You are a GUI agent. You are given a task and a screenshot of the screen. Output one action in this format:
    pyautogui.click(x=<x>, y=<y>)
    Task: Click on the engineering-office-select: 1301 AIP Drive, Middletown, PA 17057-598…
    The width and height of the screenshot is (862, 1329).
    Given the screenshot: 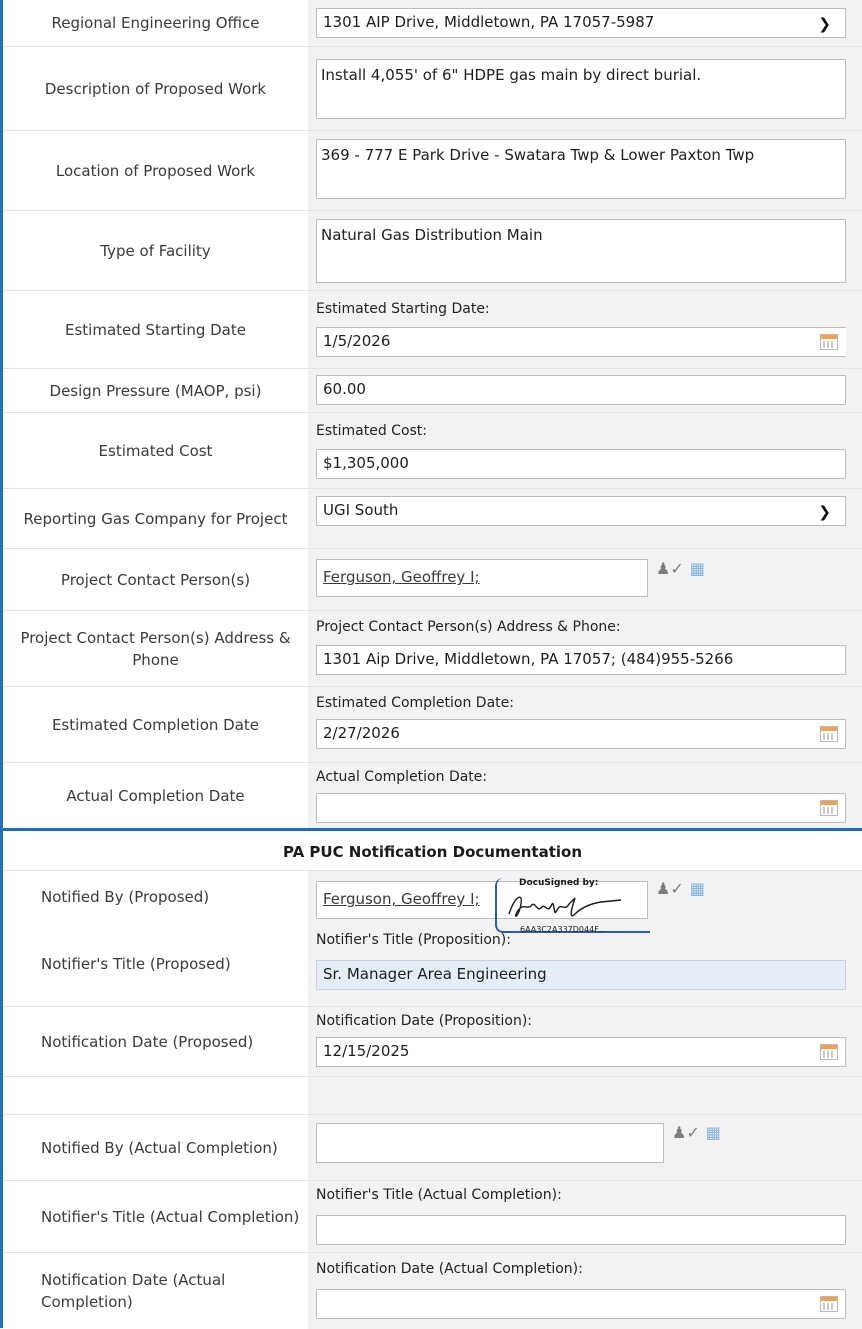 What is the action you would take?
    pyautogui.click(x=581, y=23)
    